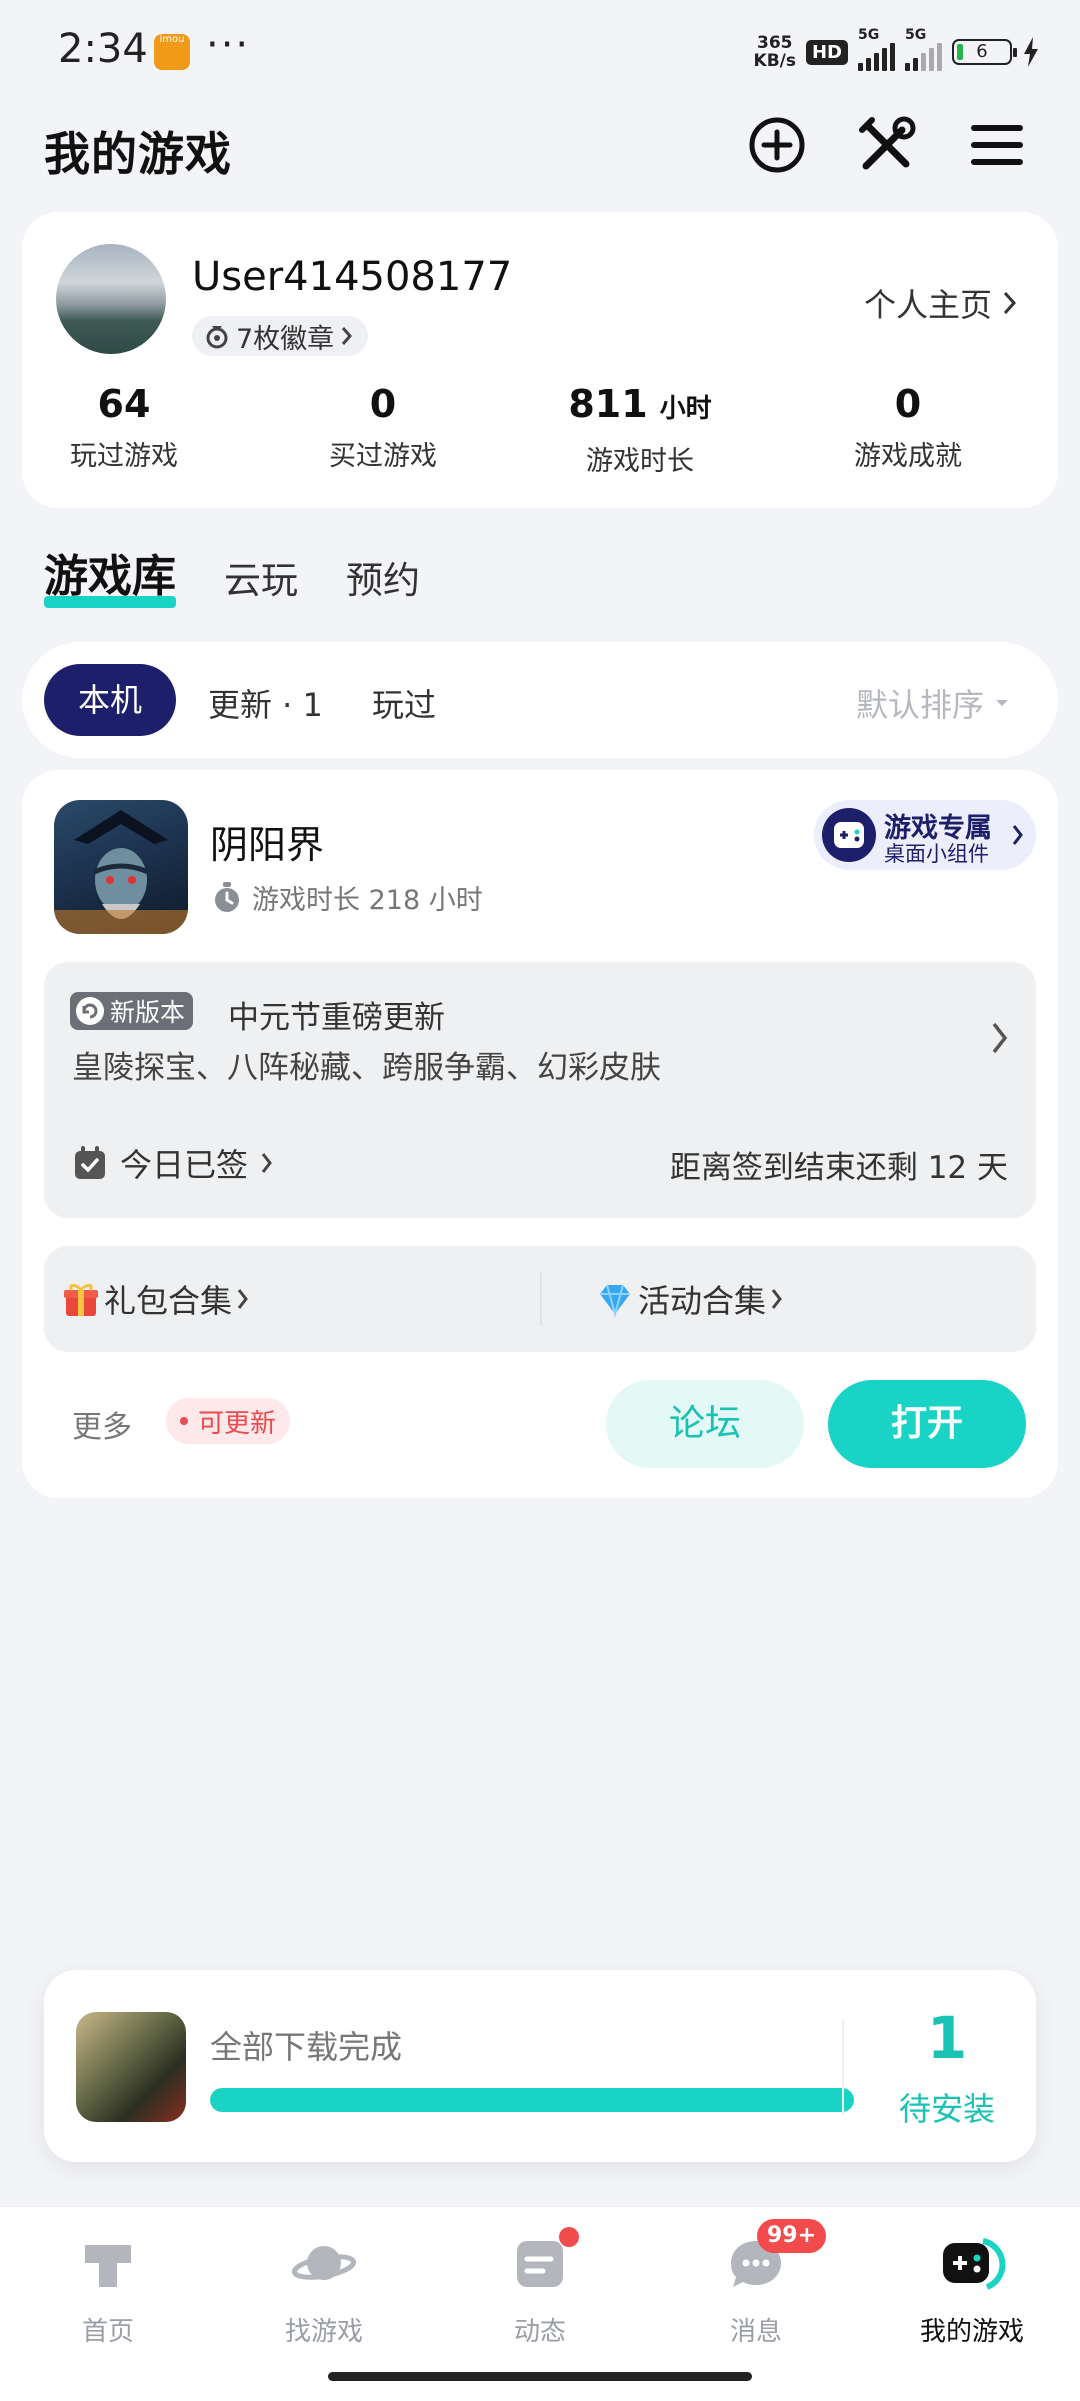 This screenshot has height=2401, width=1080. Describe the element at coordinates (383, 577) in the screenshot. I see `tab-reservations: 预约` at that location.